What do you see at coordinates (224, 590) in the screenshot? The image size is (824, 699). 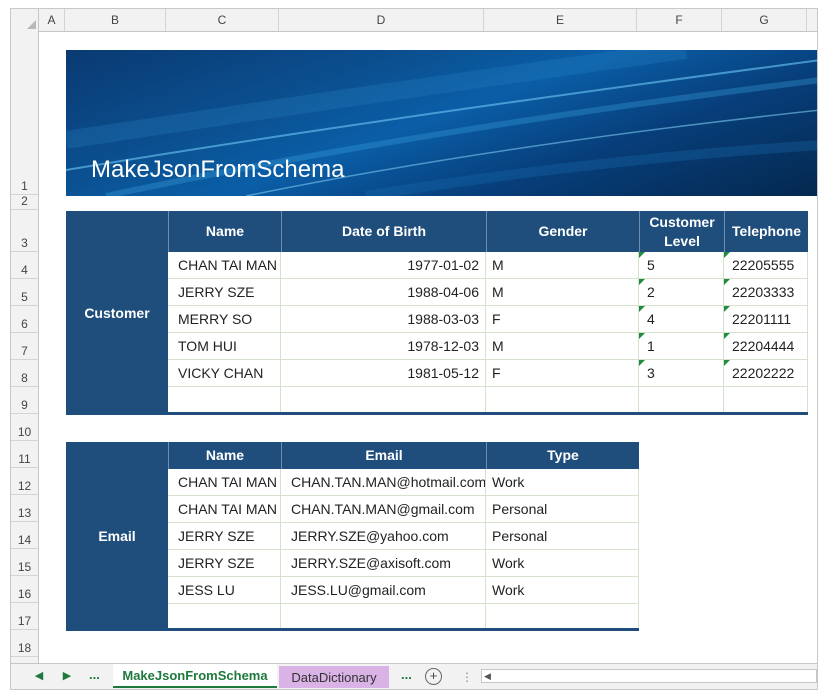 I see `email-cell-name: JESS LU` at bounding box center [224, 590].